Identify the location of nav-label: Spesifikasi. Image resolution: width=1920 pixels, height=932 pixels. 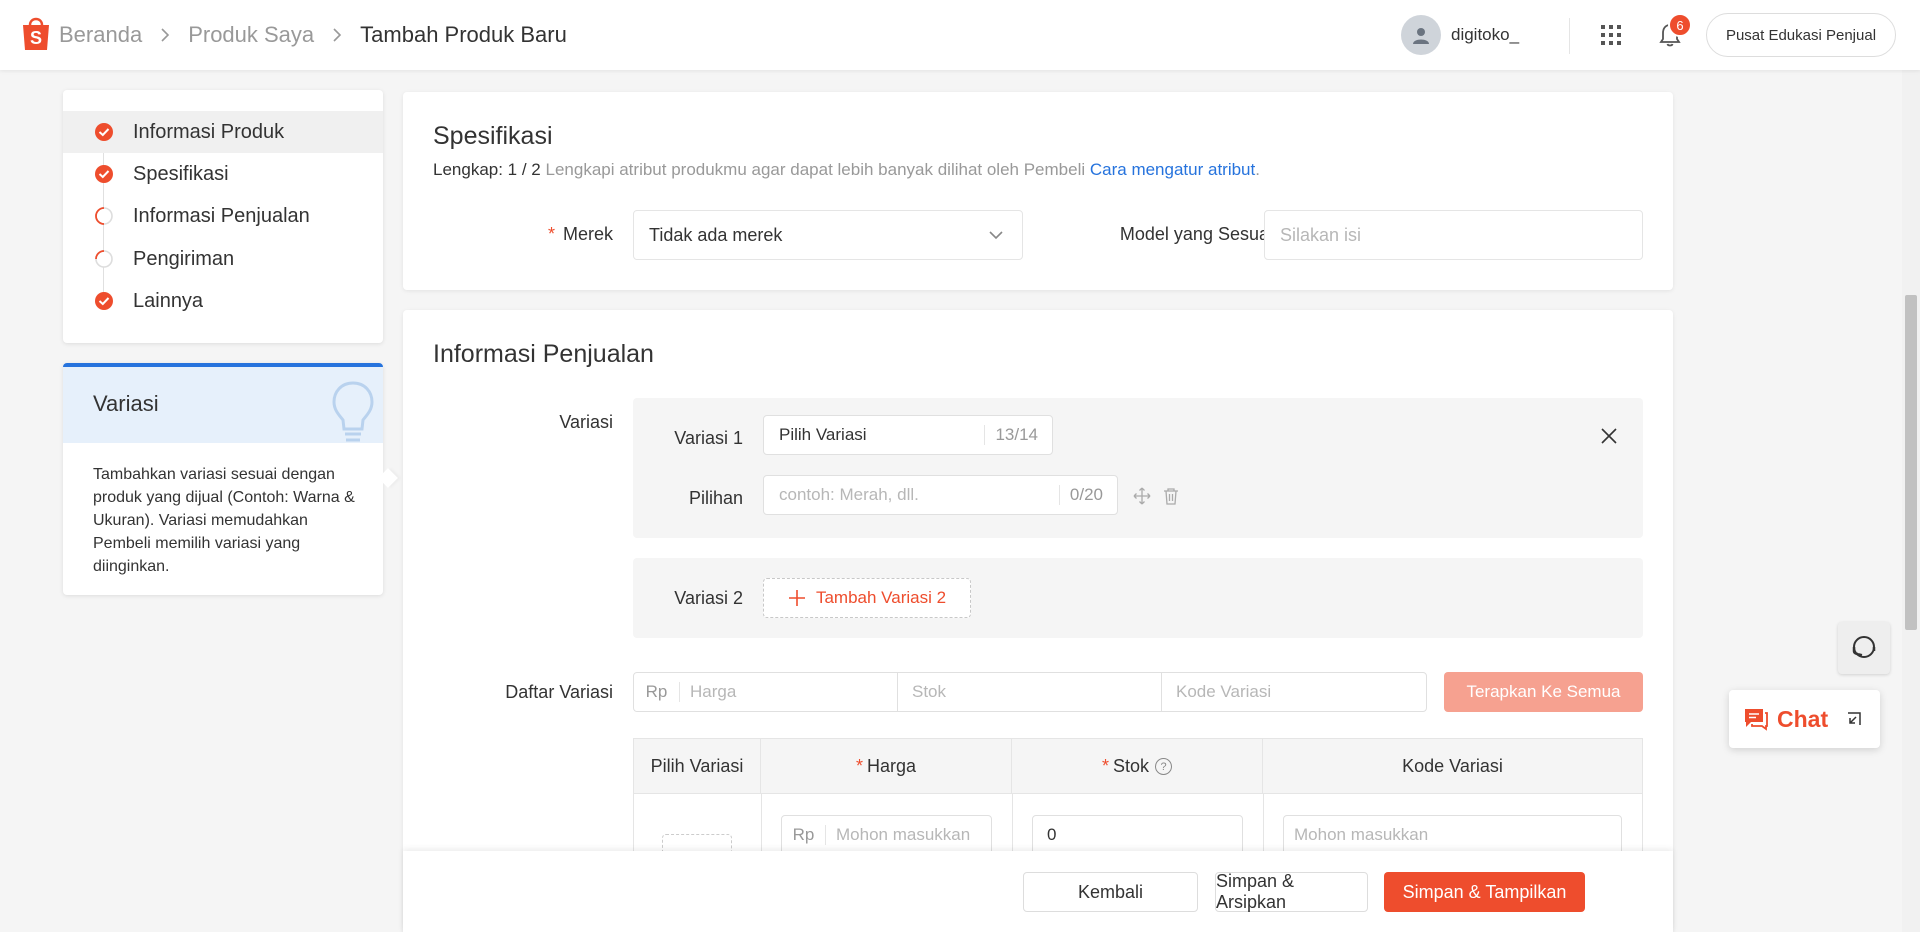
(181, 173).